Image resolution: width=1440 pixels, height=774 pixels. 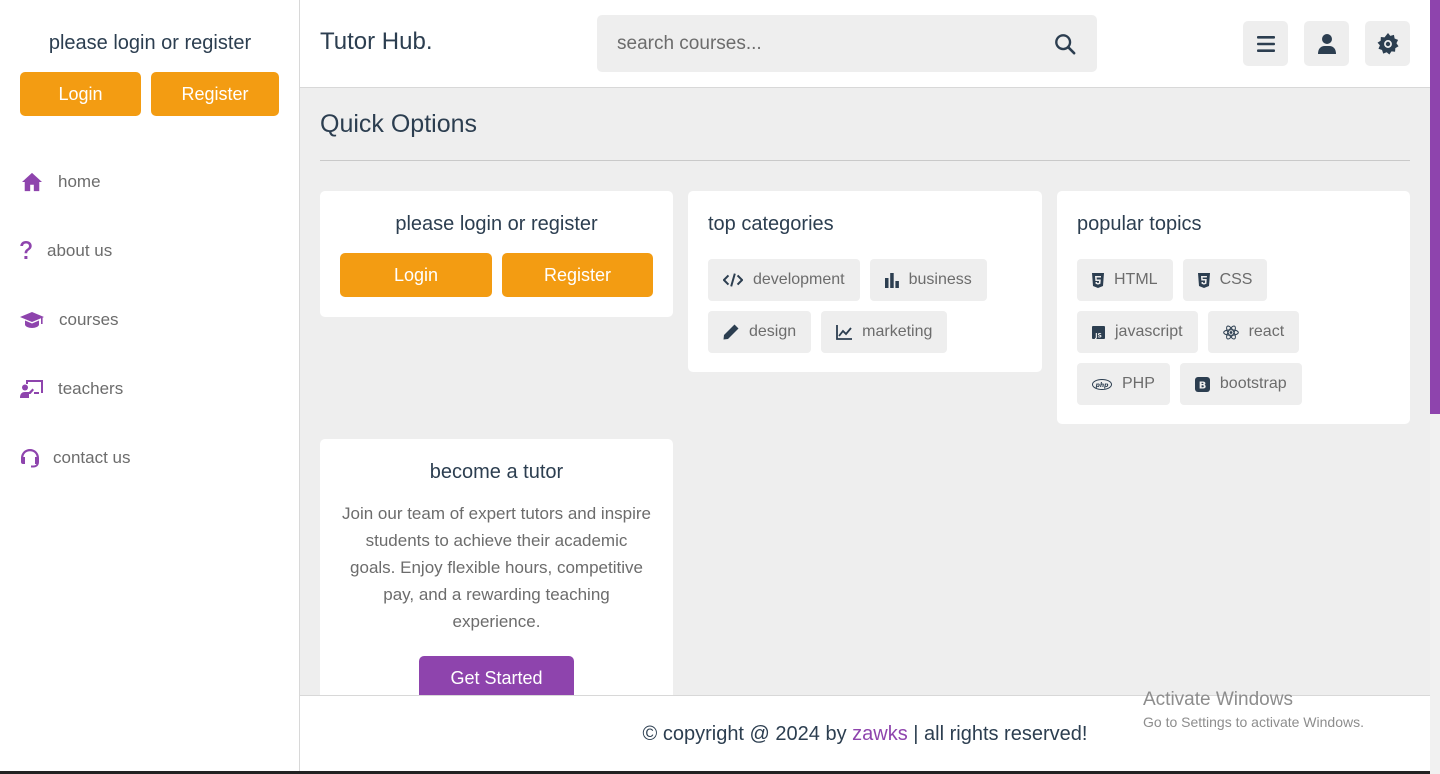 What do you see at coordinates (26, 251) in the screenshot?
I see `question-icon` at bounding box center [26, 251].